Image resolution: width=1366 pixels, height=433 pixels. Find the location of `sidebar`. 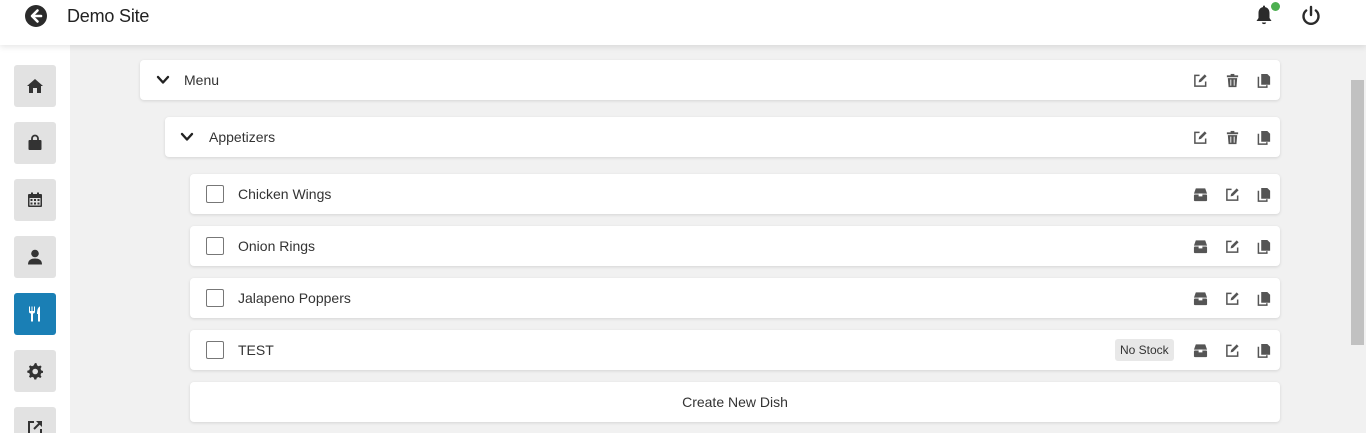

sidebar is located at coordinates (35, 239).